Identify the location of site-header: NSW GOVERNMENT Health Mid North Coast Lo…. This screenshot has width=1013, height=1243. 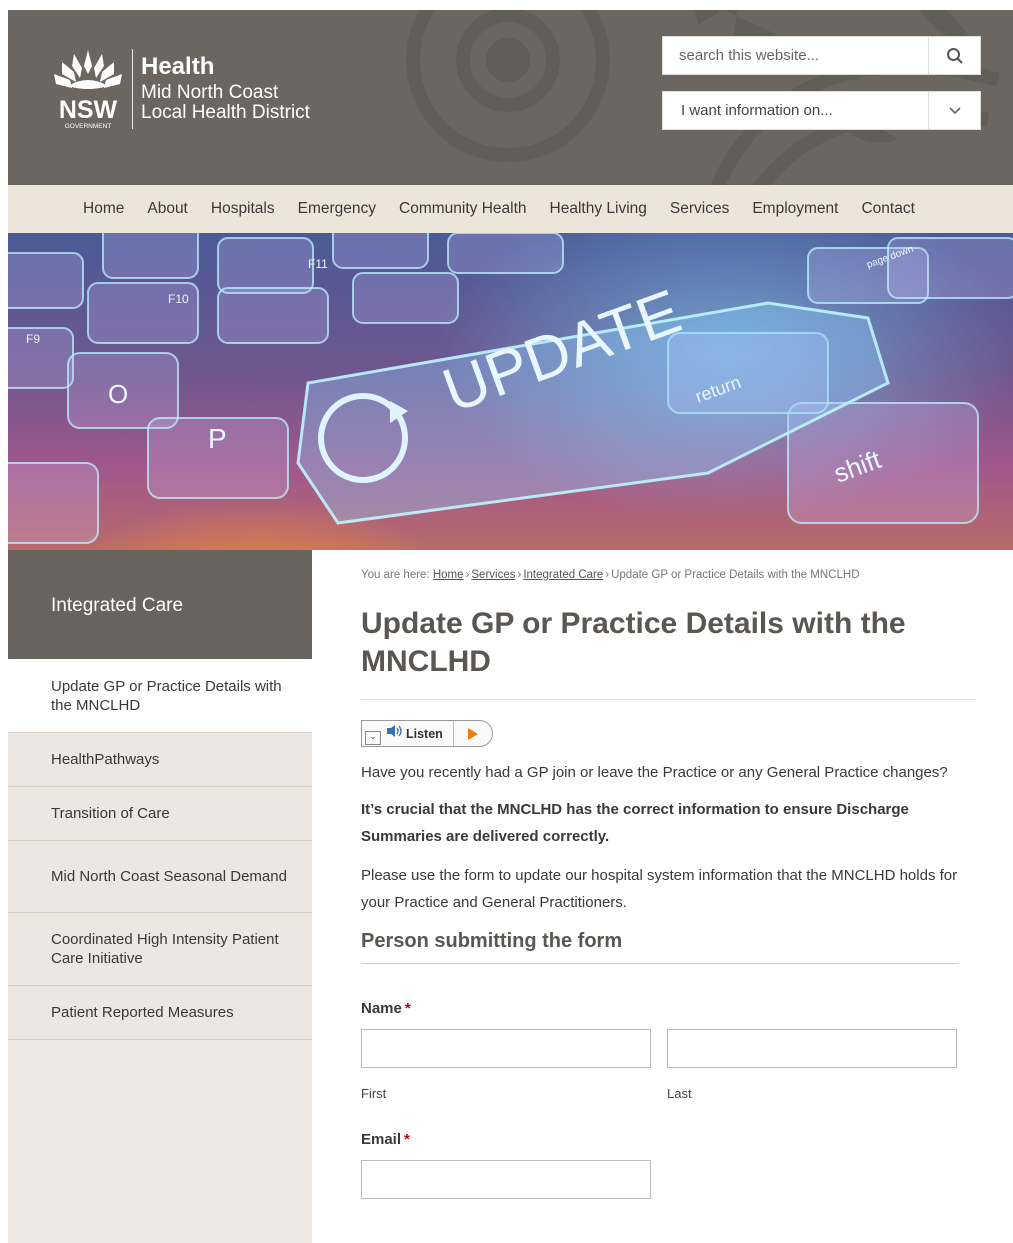
(510, 97).